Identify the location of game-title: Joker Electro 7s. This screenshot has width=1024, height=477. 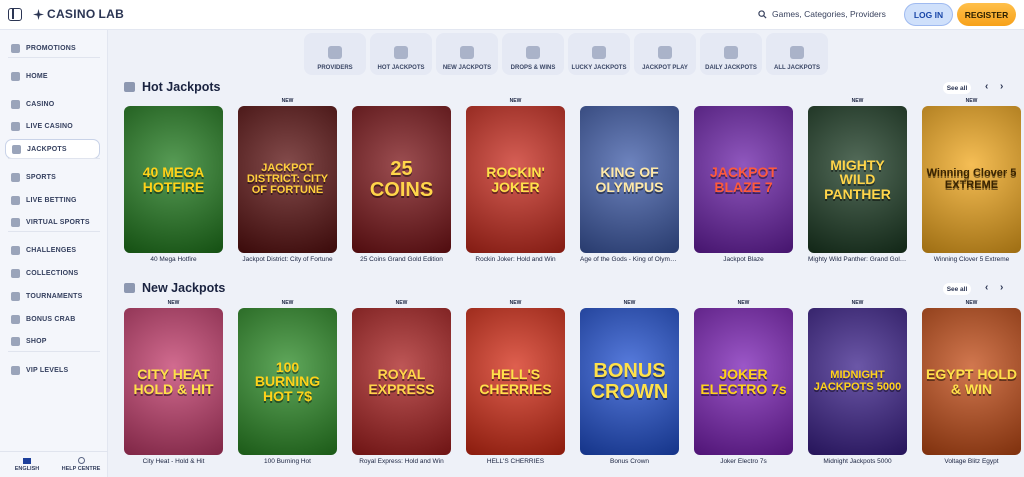
(743, 461).